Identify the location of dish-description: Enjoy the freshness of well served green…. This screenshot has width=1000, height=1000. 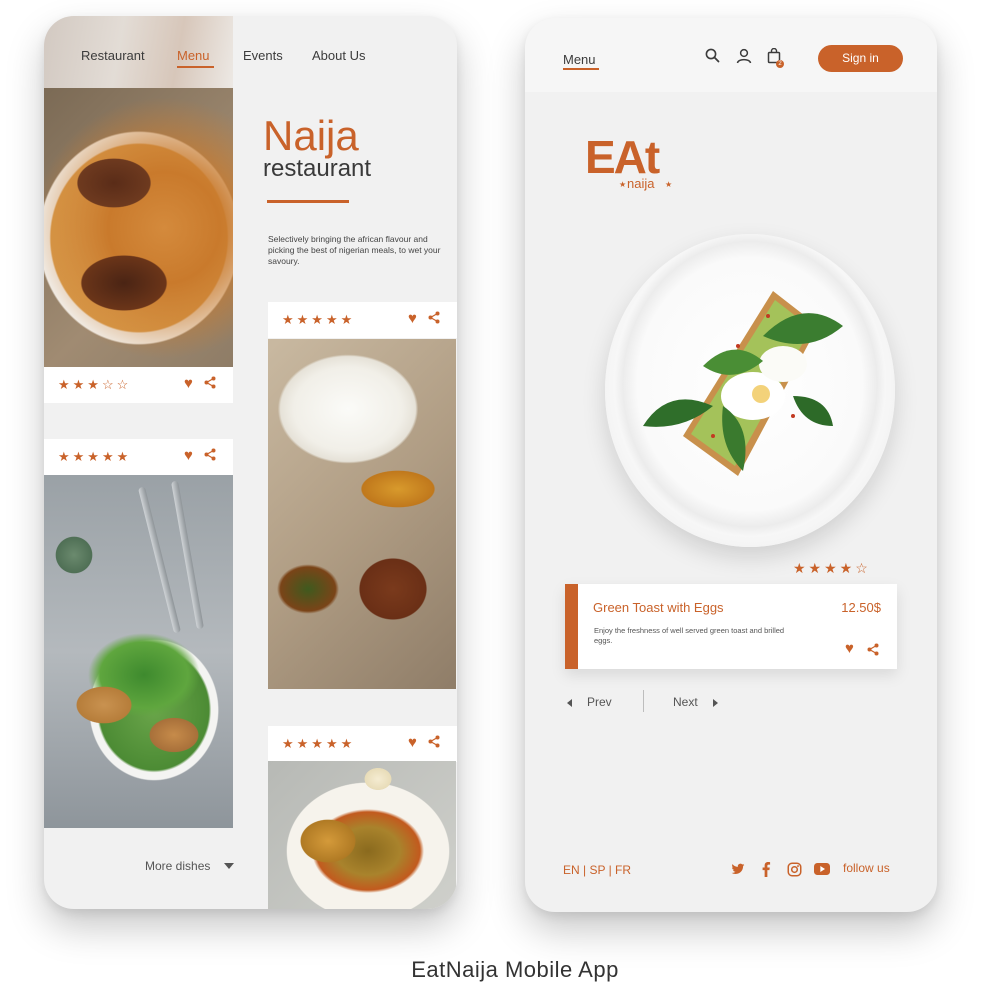
(689, 635).